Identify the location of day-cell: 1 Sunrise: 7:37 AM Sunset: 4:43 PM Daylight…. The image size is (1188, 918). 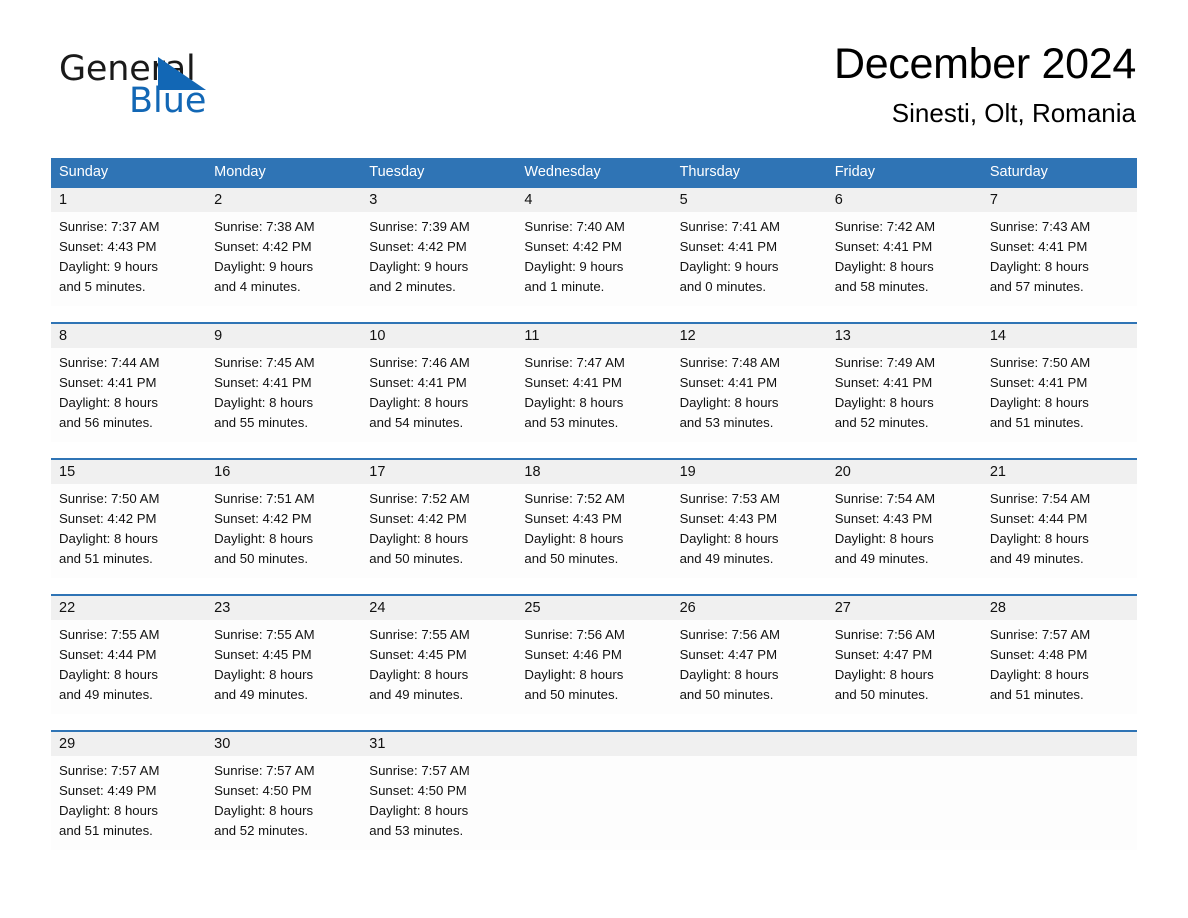
(129, 247).